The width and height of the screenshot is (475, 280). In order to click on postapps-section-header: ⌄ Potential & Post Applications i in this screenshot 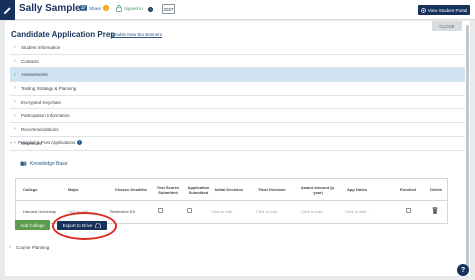, I will do `click(46, 142)`.